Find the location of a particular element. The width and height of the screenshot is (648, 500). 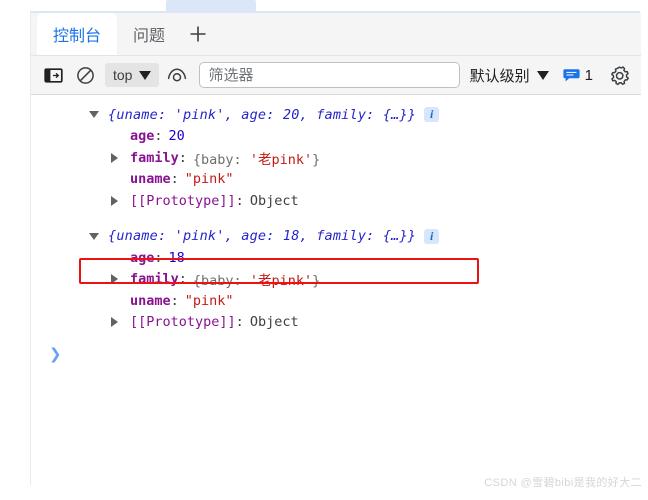

log-entry-2-header: {uname: 'pink', age: 18, family: {…}} i is located at coordinates (336, 237).